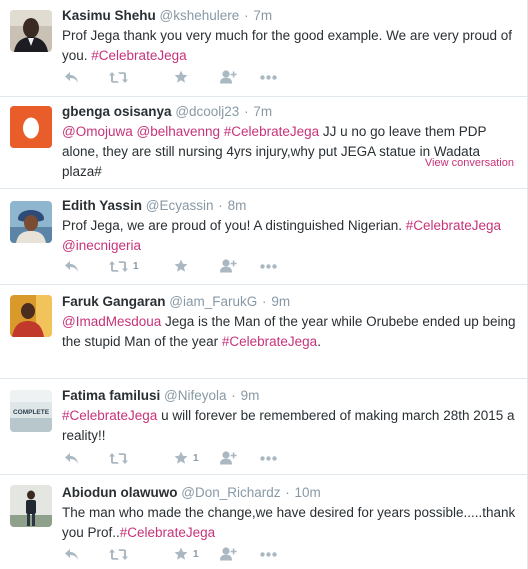 This screenshot has height=569, width=528. Describe the element at coordinates (102, 205) in the screenshot. I see `author-name: Edith Yassin` at that location.